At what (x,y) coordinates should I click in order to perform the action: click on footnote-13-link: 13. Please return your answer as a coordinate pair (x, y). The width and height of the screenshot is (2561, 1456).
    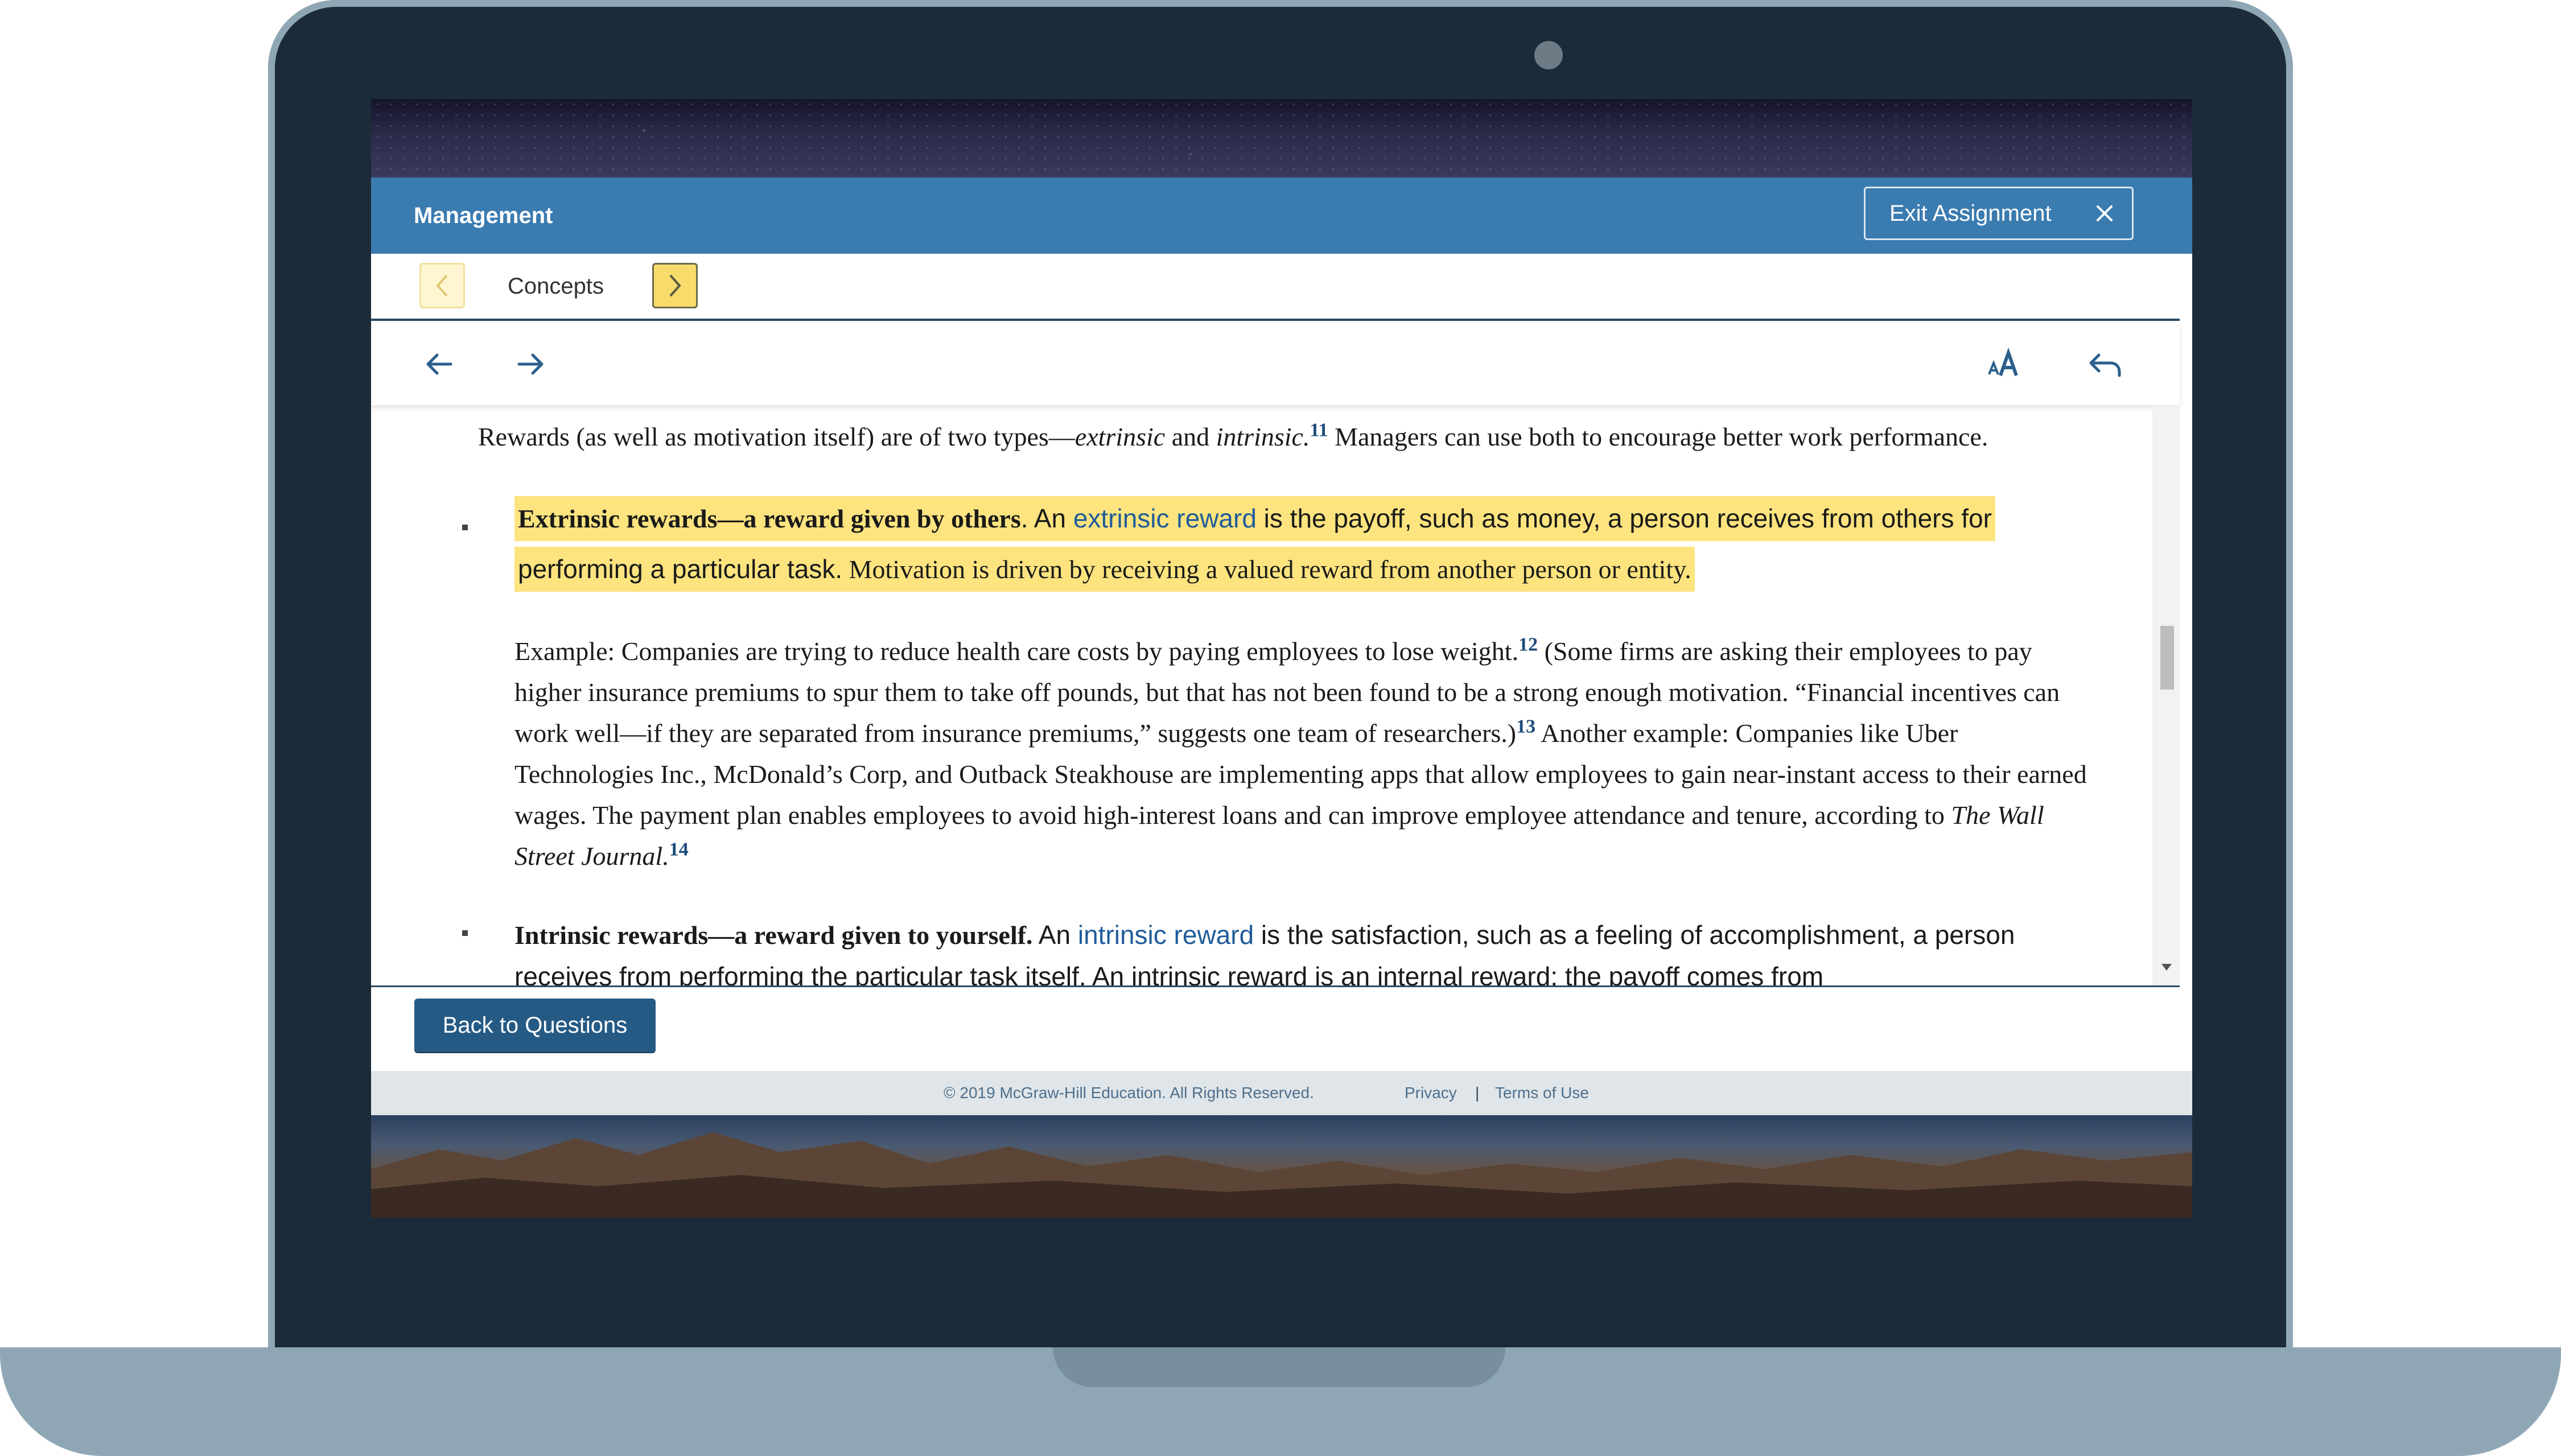
    Looking at the image, I should click on (1525, 726).